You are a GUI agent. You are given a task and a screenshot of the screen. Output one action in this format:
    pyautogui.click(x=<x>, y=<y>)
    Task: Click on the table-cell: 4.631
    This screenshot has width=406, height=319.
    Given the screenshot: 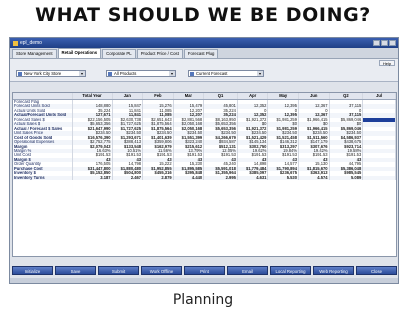 What is the action you would take?
    pyautogui.click(x=253, y=178)
    